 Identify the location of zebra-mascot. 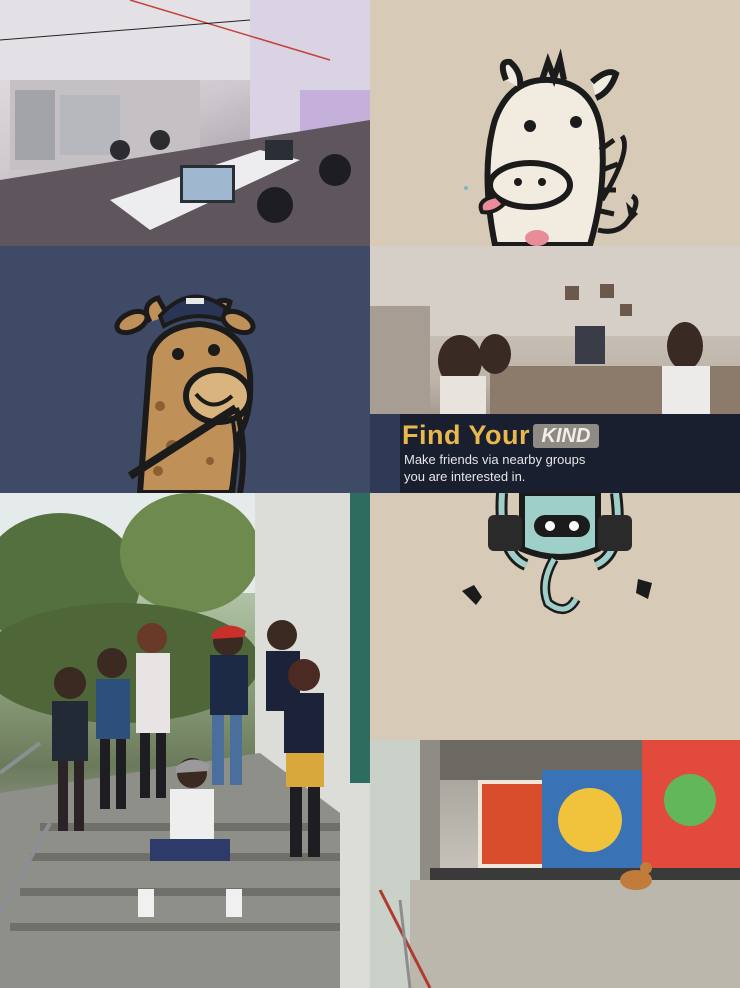
(555, 123).